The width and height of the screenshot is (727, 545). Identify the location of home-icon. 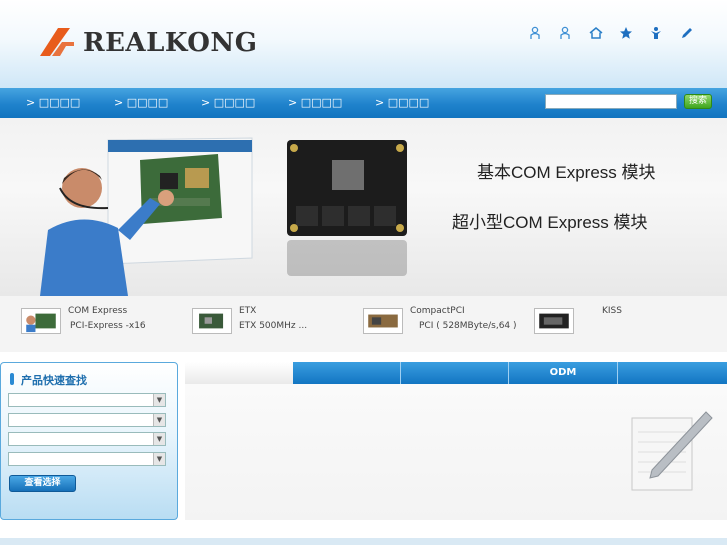
(596, 33).